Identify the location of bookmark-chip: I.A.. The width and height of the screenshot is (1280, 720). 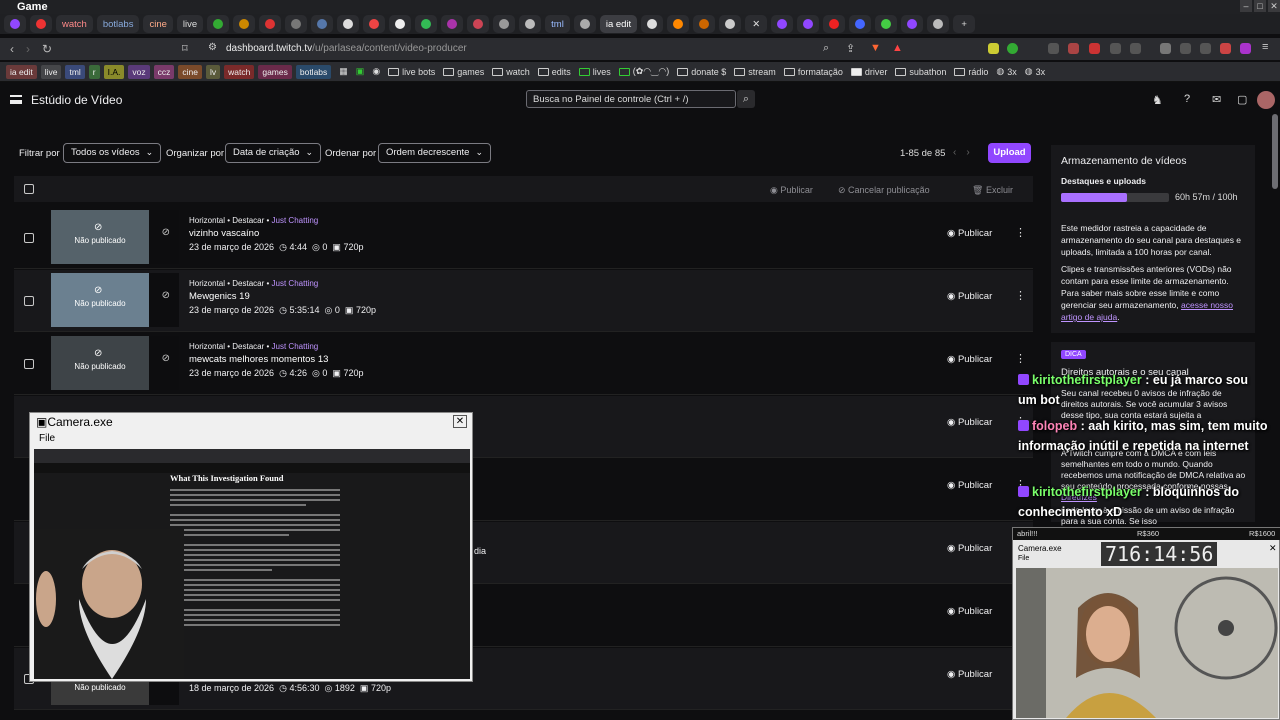
(114, 71).